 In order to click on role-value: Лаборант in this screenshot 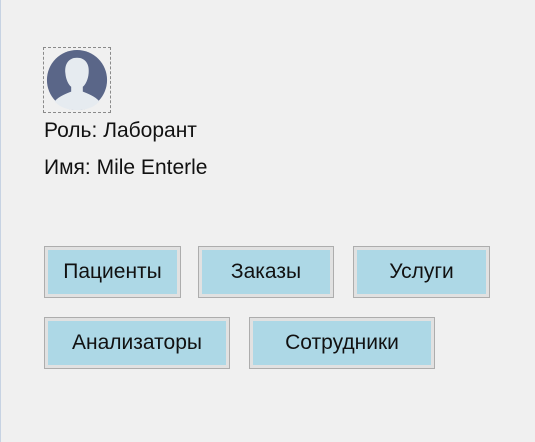, I will do `click(150, 130)`.